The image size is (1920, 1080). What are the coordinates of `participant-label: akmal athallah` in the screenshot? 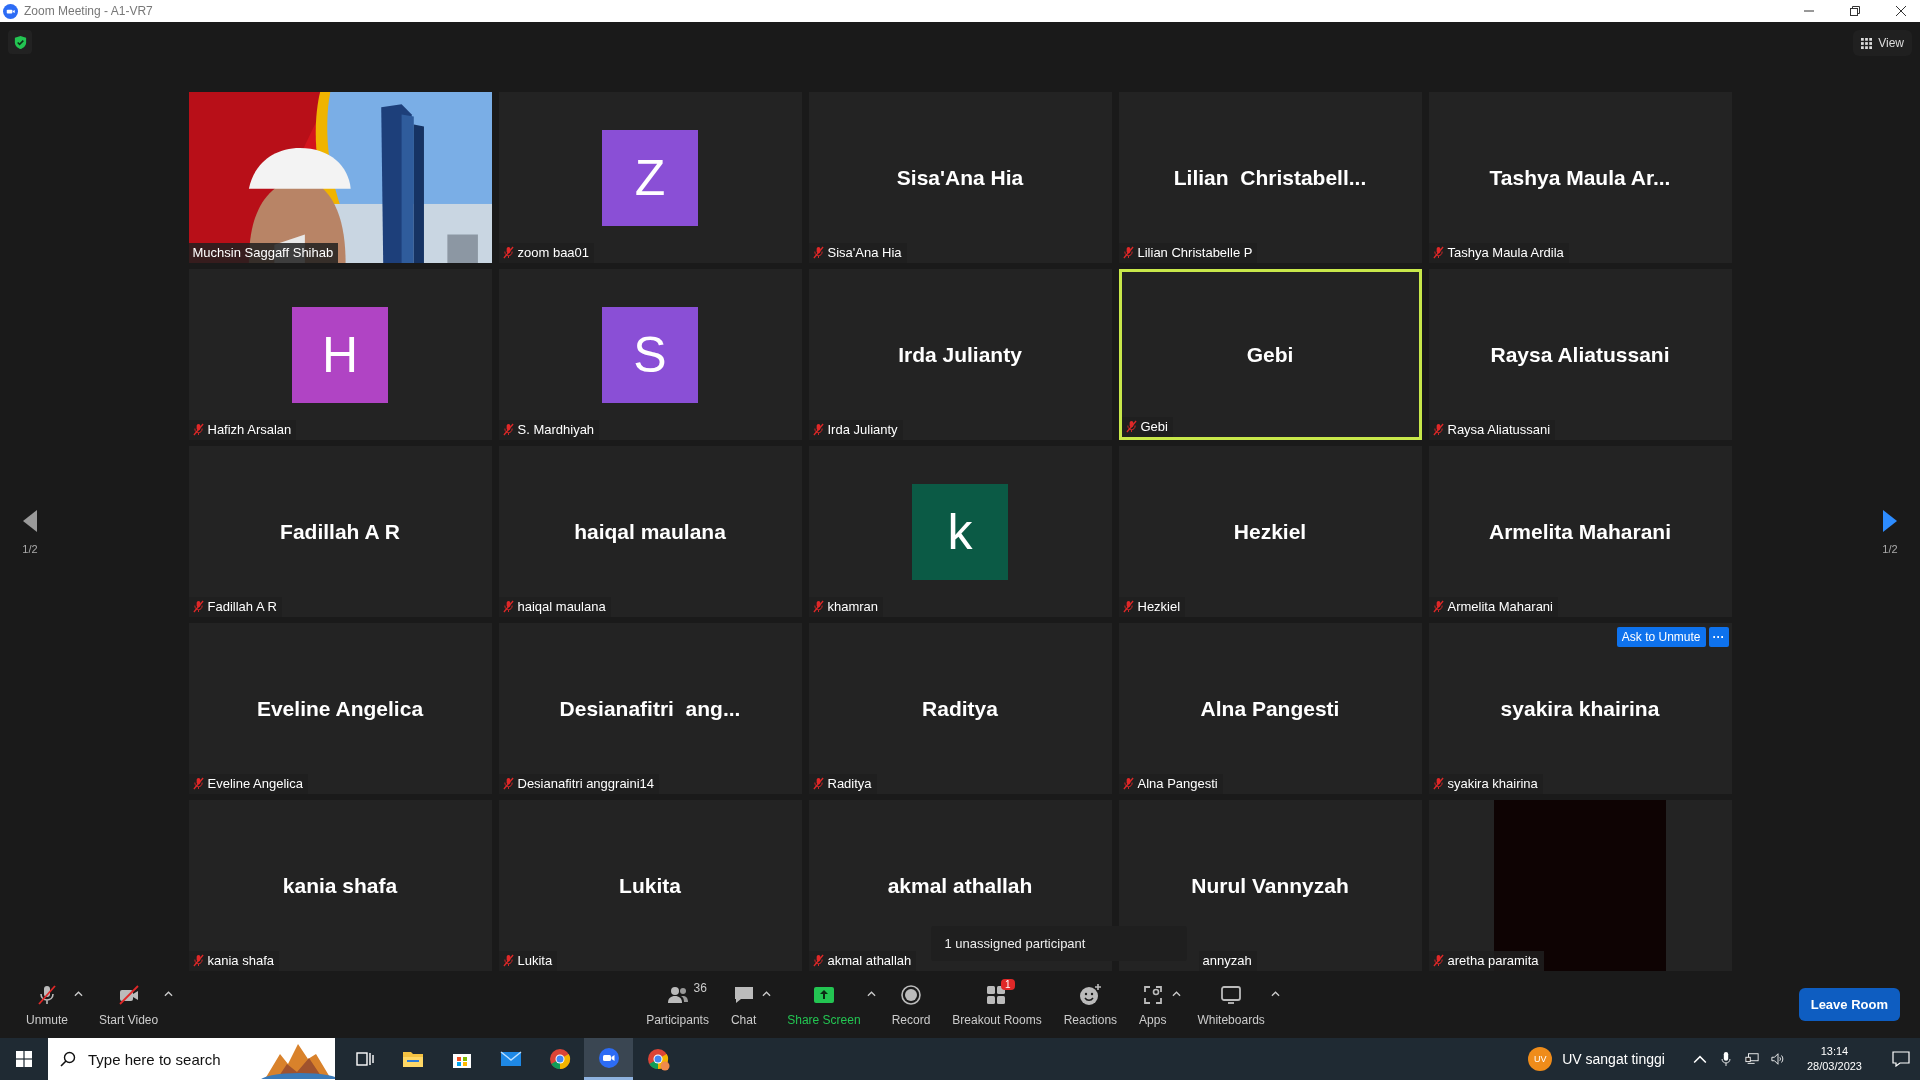 It's located at (869, 960).